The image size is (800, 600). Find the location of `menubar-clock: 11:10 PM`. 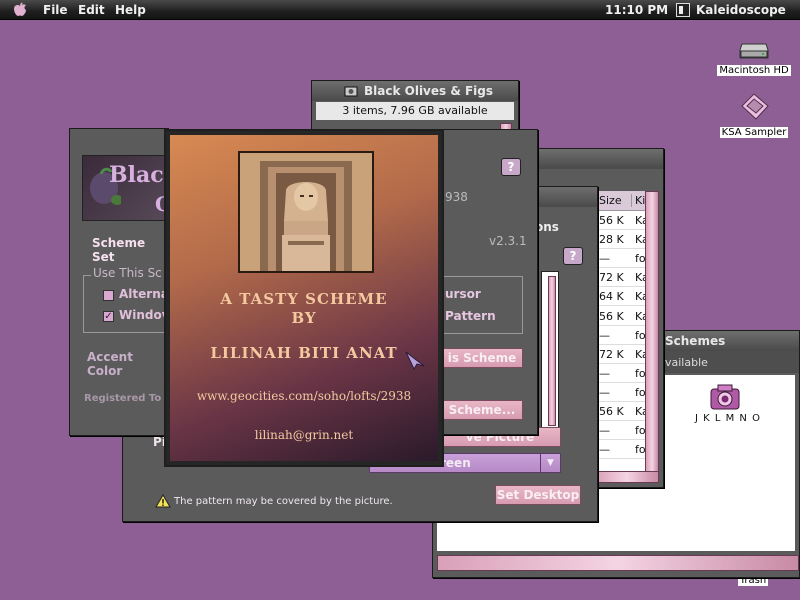

menubar-clock: 11:10 PM is located at coordinates (636, 10).